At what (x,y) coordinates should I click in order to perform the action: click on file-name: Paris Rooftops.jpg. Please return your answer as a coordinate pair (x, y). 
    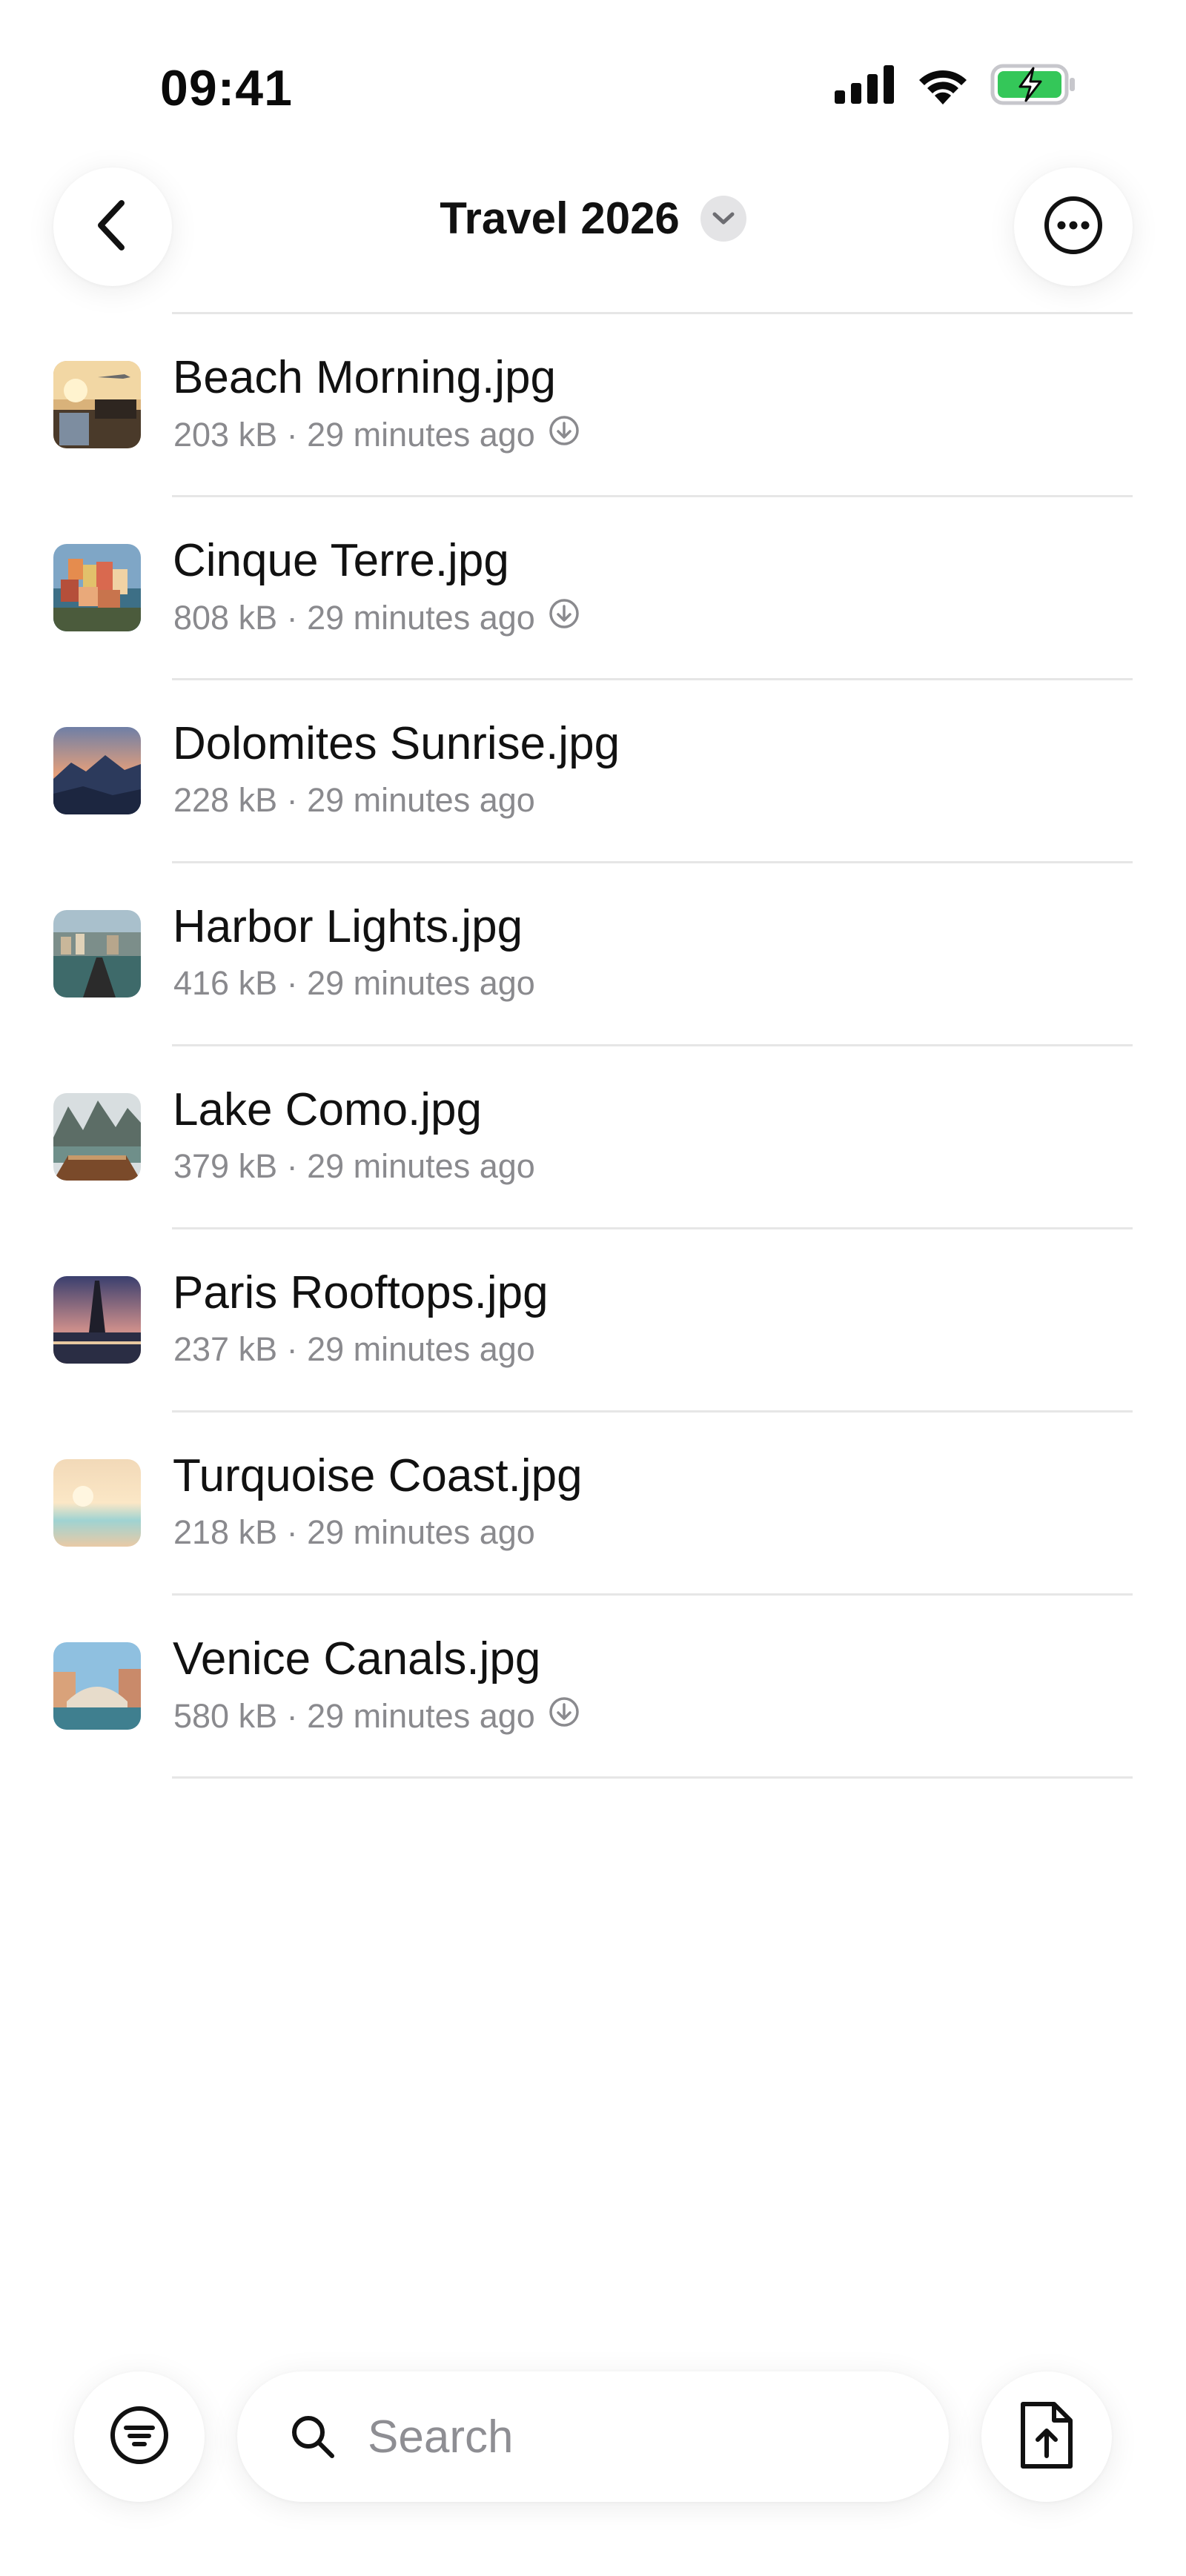
    Looking at the image, I should click on (361, 1292).